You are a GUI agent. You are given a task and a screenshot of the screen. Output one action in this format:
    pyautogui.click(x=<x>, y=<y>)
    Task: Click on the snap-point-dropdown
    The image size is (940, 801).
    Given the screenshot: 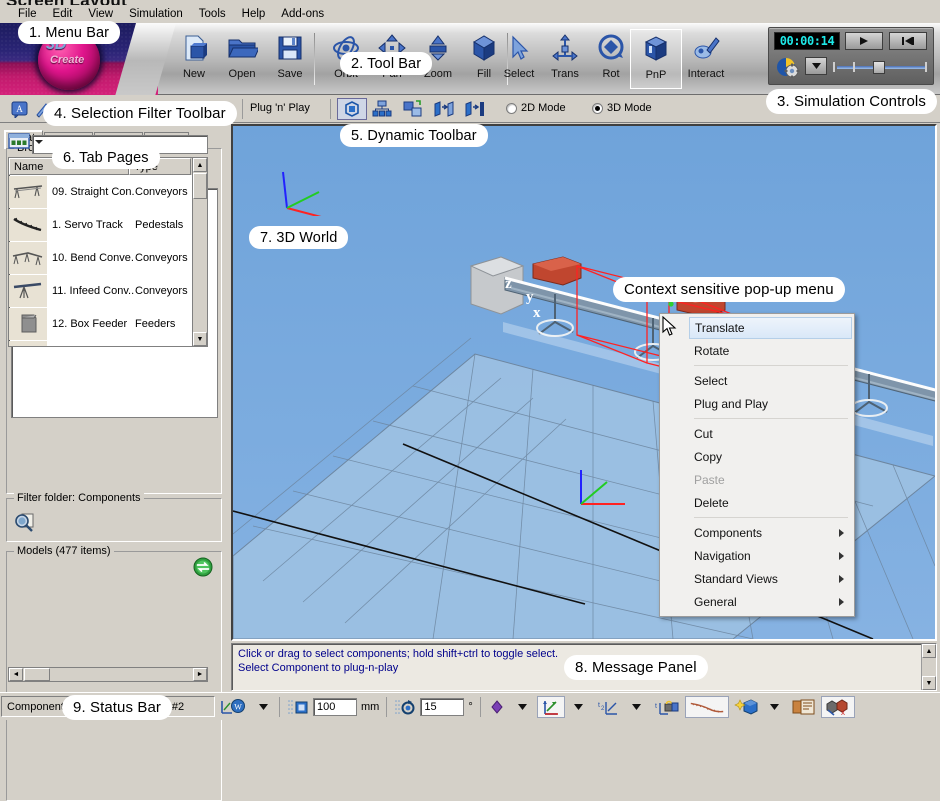 What is the action you would take?
    pyautogui.click(x=523, y=707)
    